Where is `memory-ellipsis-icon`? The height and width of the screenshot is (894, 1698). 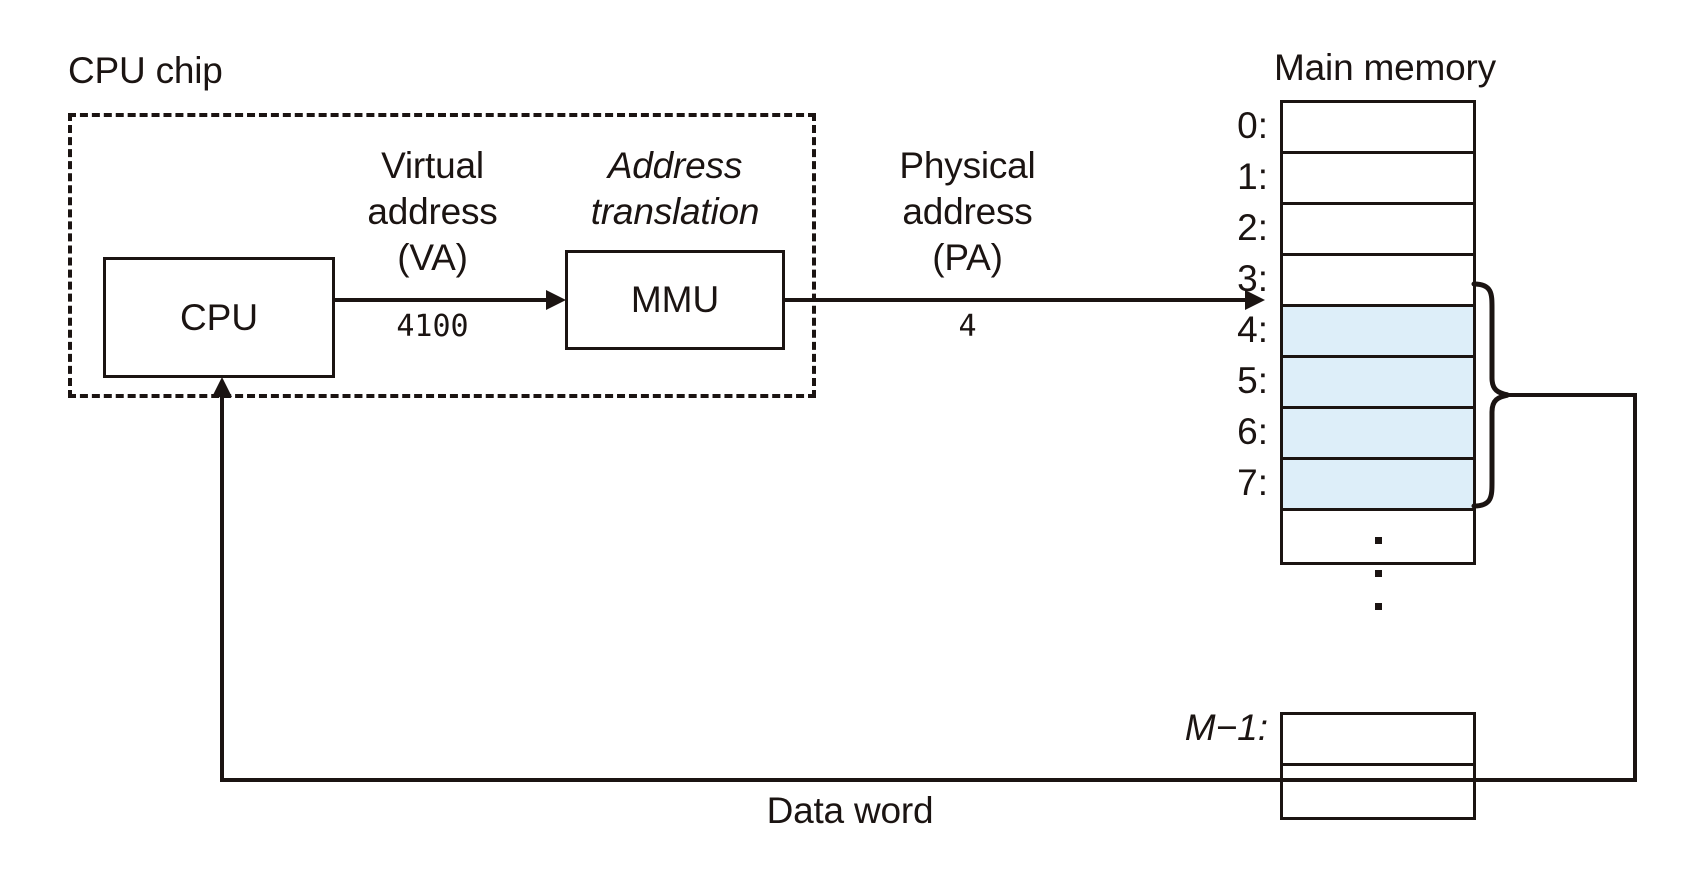 memory-ellipsis-icon is located at coordinates (1378, 573).